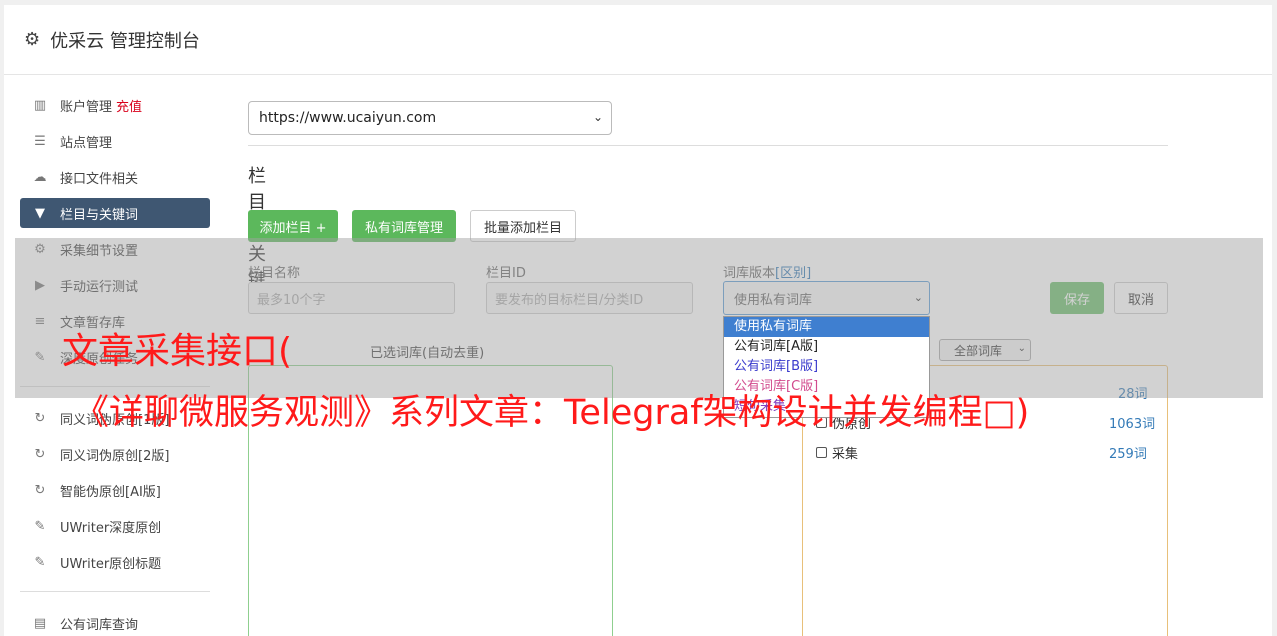 The image size is (1277, 636). I want to click on page-title: 优采云 管理控制台, so click(125, 41).